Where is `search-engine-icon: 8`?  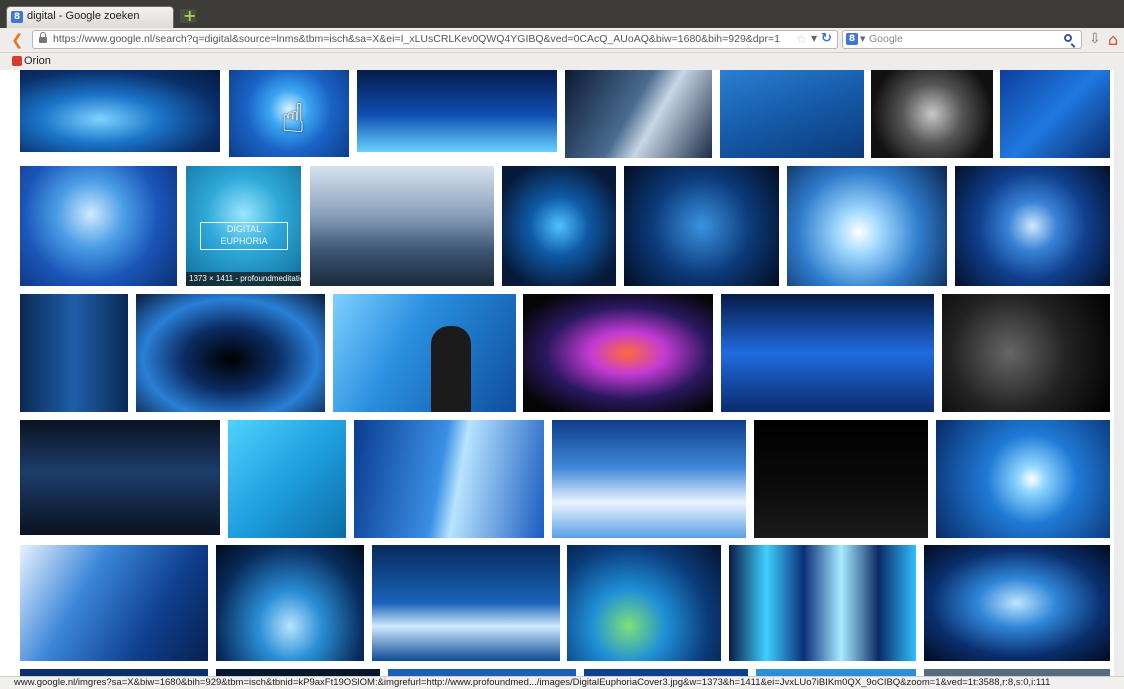
search-engine-icon: 8 is located at coordinates (852, 39).